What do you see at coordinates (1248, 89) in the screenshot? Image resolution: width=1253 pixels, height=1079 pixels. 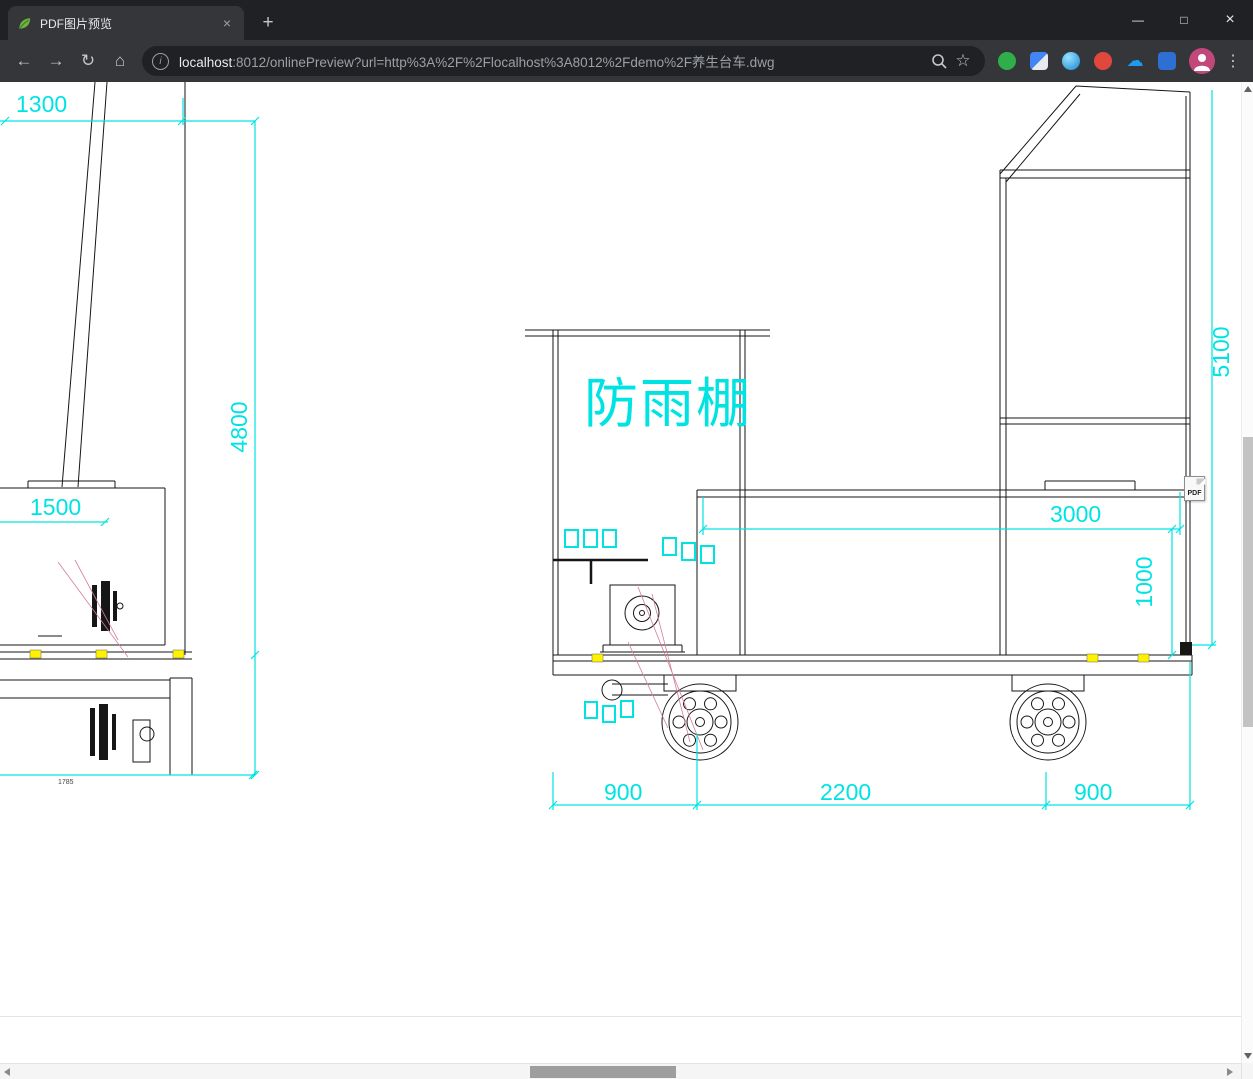 I see `scroll-up-icon` at bounding box center [1248, 89].